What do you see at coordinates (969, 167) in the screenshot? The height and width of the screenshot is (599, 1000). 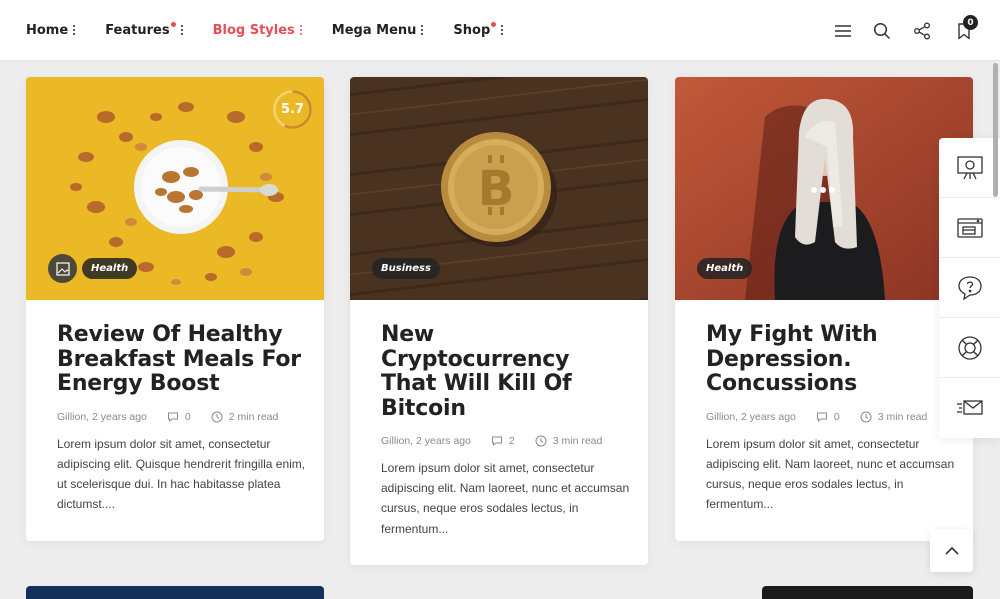 I see `presentation-icon` at bounding box center [969, 167].